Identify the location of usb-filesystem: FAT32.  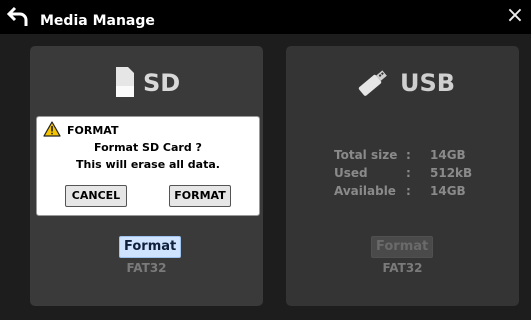
(402, 268).